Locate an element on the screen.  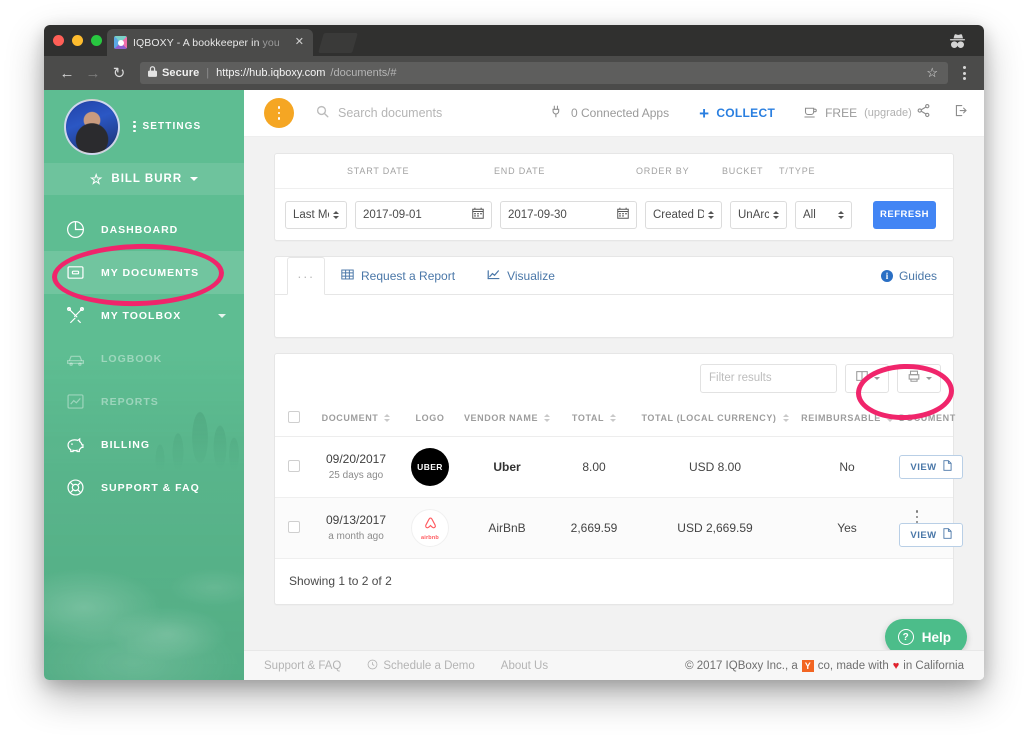
maximize-window-button is located at coordinates (96, 40).